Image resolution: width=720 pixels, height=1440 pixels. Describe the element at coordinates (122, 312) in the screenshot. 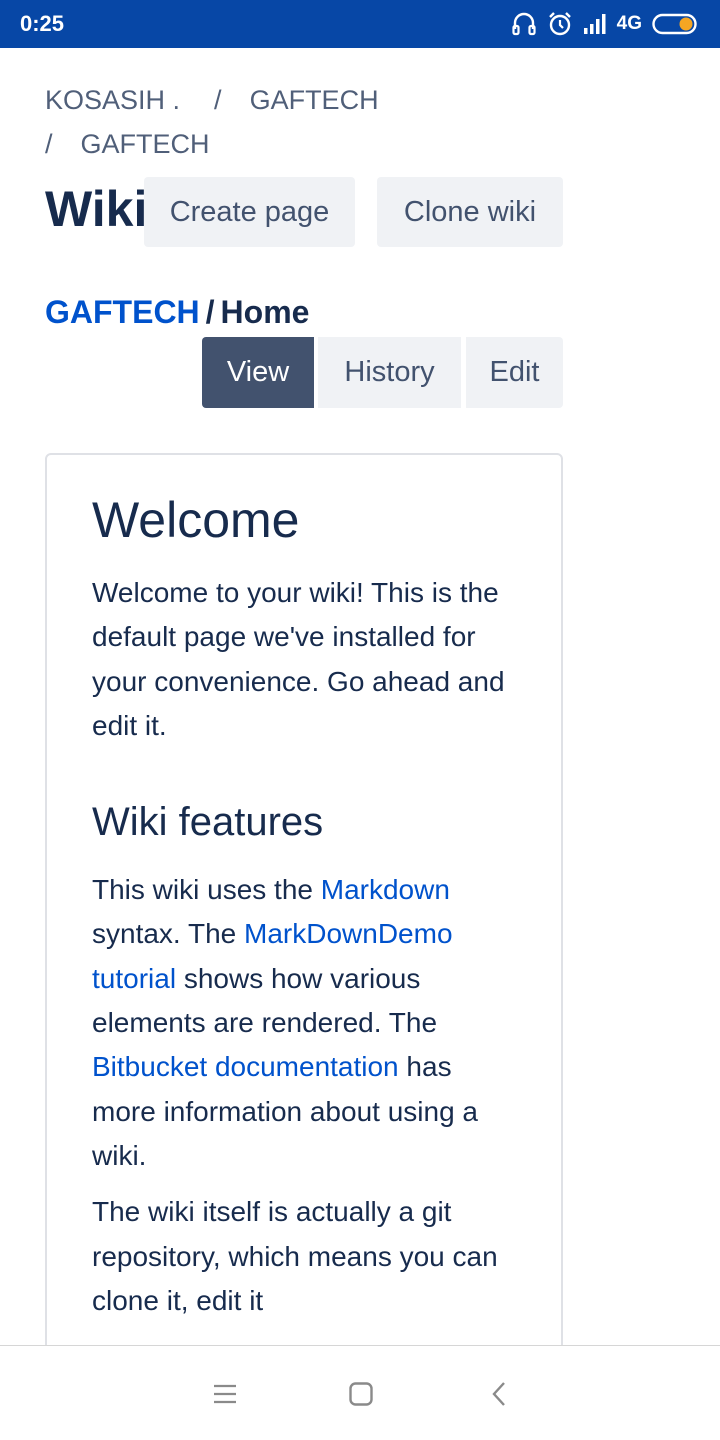

I see `wiki-repo-link: GAFTECH` at that location.